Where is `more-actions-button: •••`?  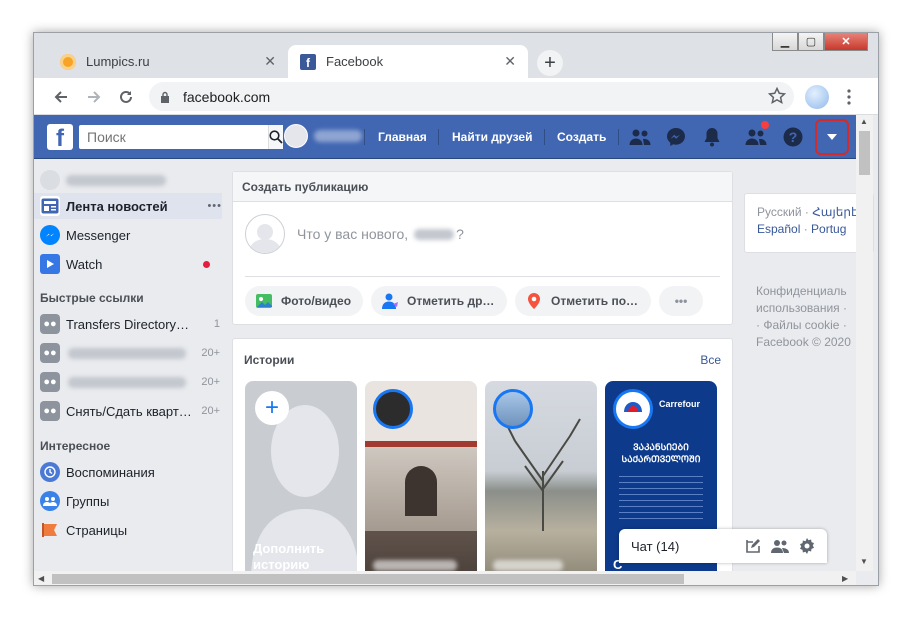
more-actions-button: ••• is located at coordinates (681, 301).